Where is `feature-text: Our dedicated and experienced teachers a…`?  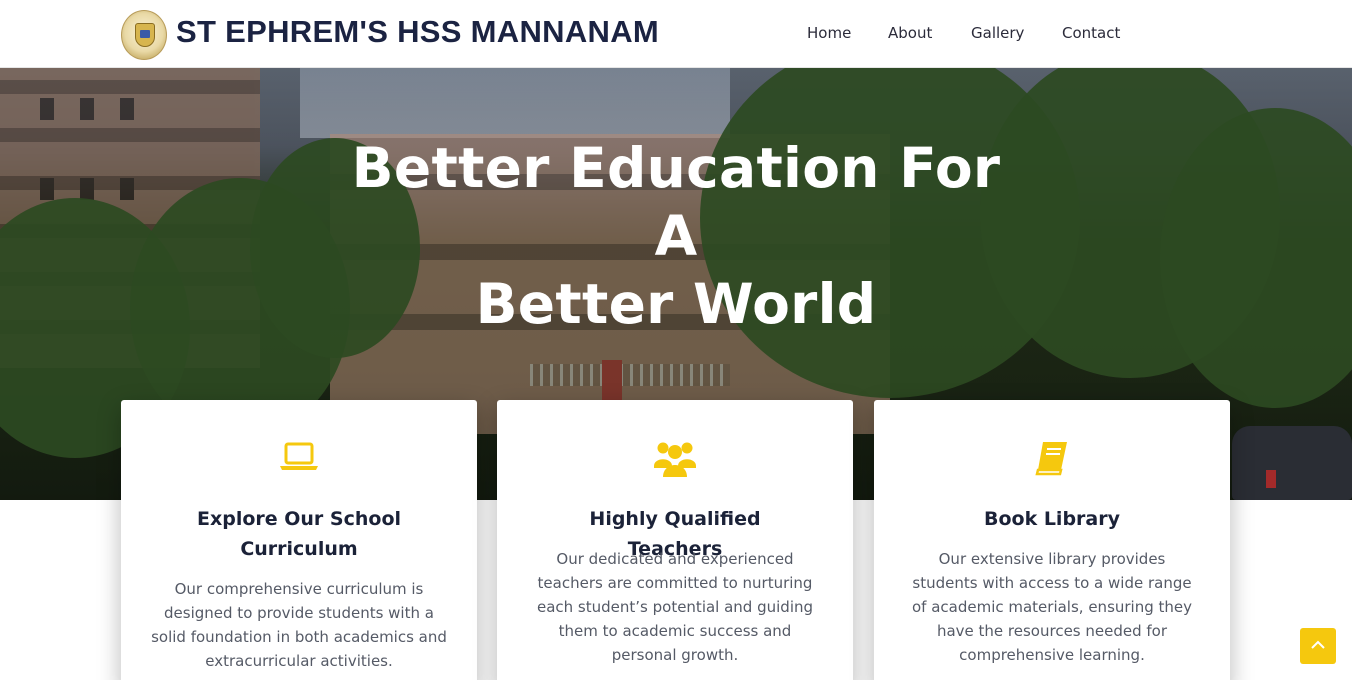
feature-text: Our dedicated and experienced teachers a… is located at coordinates (675, 607).